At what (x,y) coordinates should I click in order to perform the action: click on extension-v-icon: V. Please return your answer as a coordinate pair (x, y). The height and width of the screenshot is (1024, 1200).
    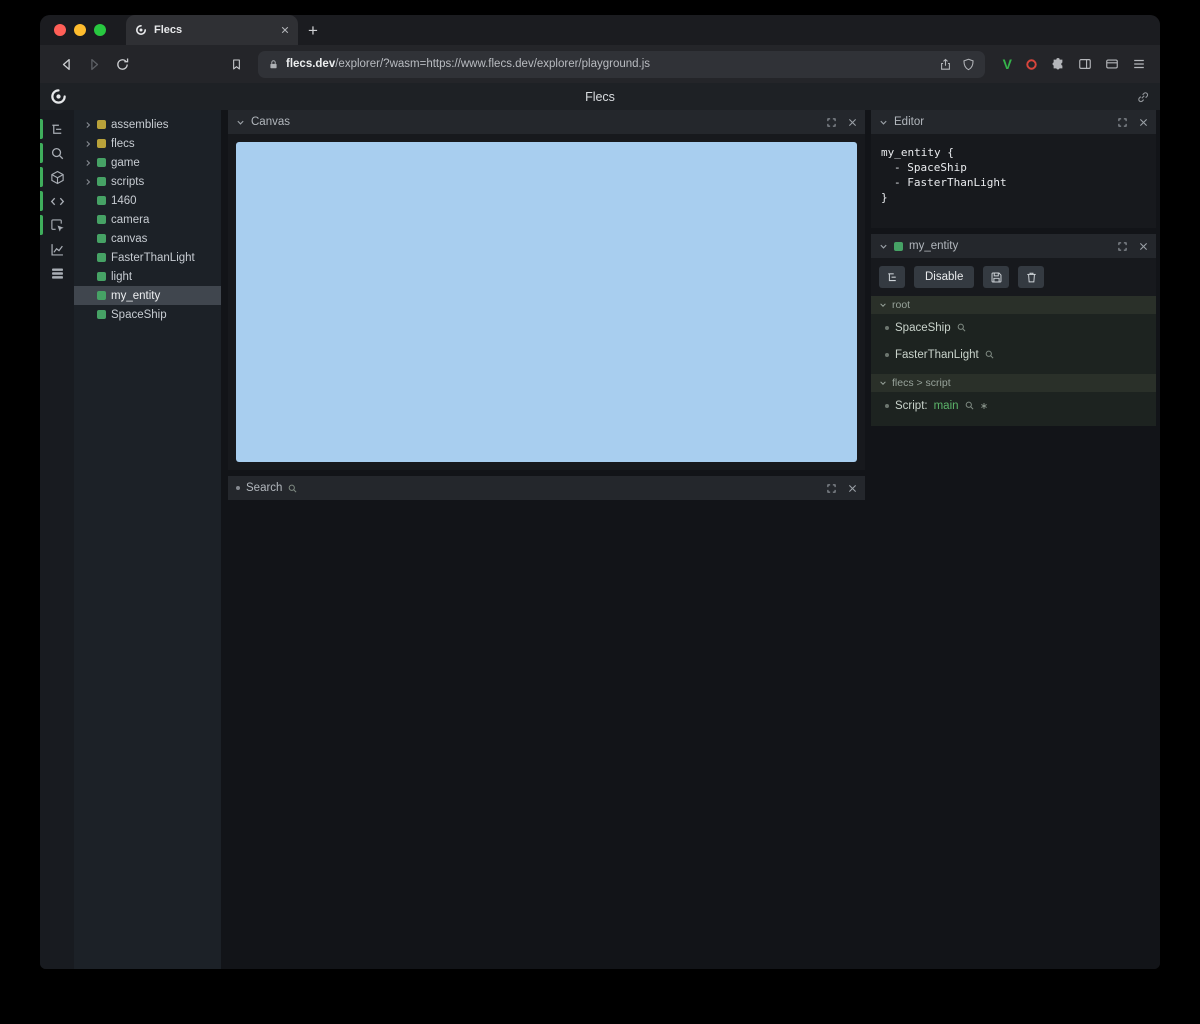
    Looking at the image, I should click on (1007, 64).